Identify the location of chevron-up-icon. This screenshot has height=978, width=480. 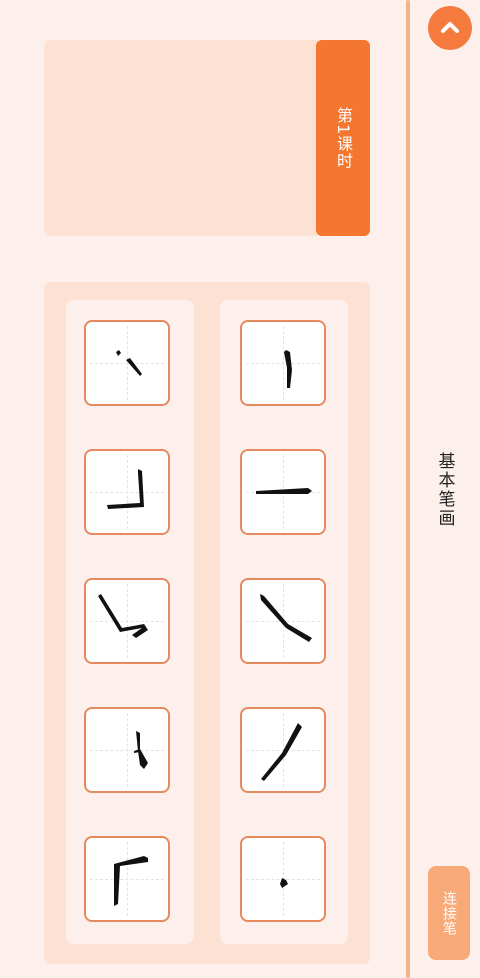
(450, 27).